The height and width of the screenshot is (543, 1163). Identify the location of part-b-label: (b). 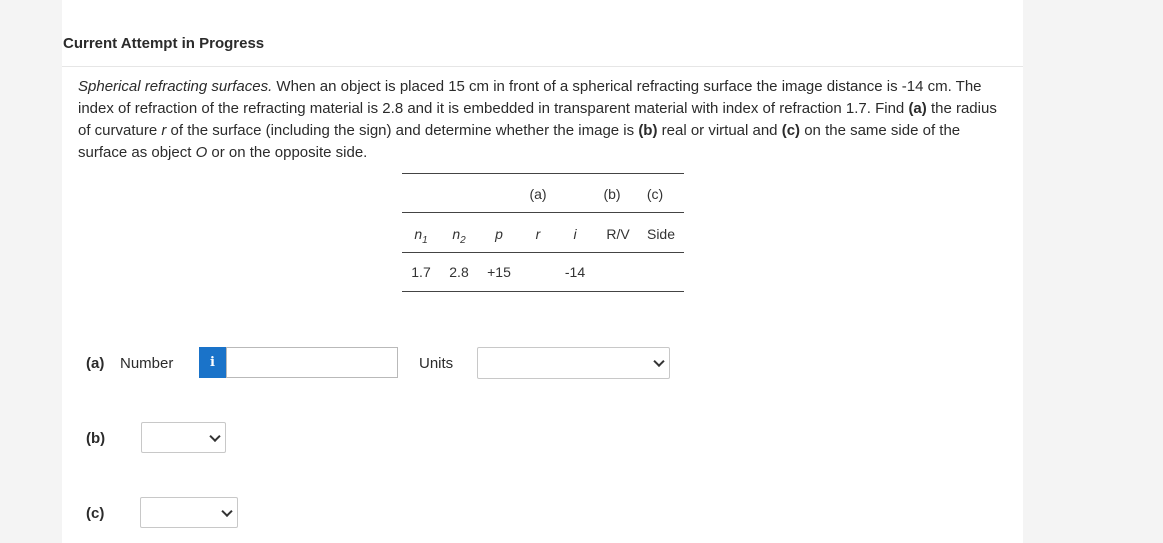
(96, 438).